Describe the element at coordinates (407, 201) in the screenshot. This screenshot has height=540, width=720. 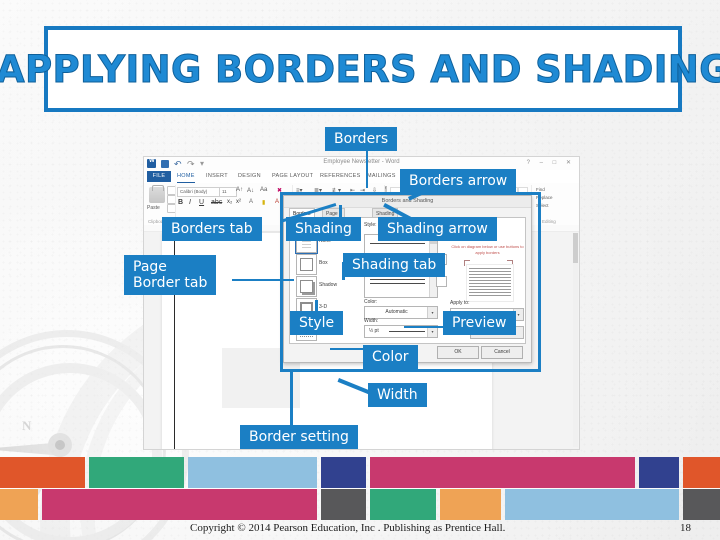
I see `dialog-title: Borders and Shading` at that location.